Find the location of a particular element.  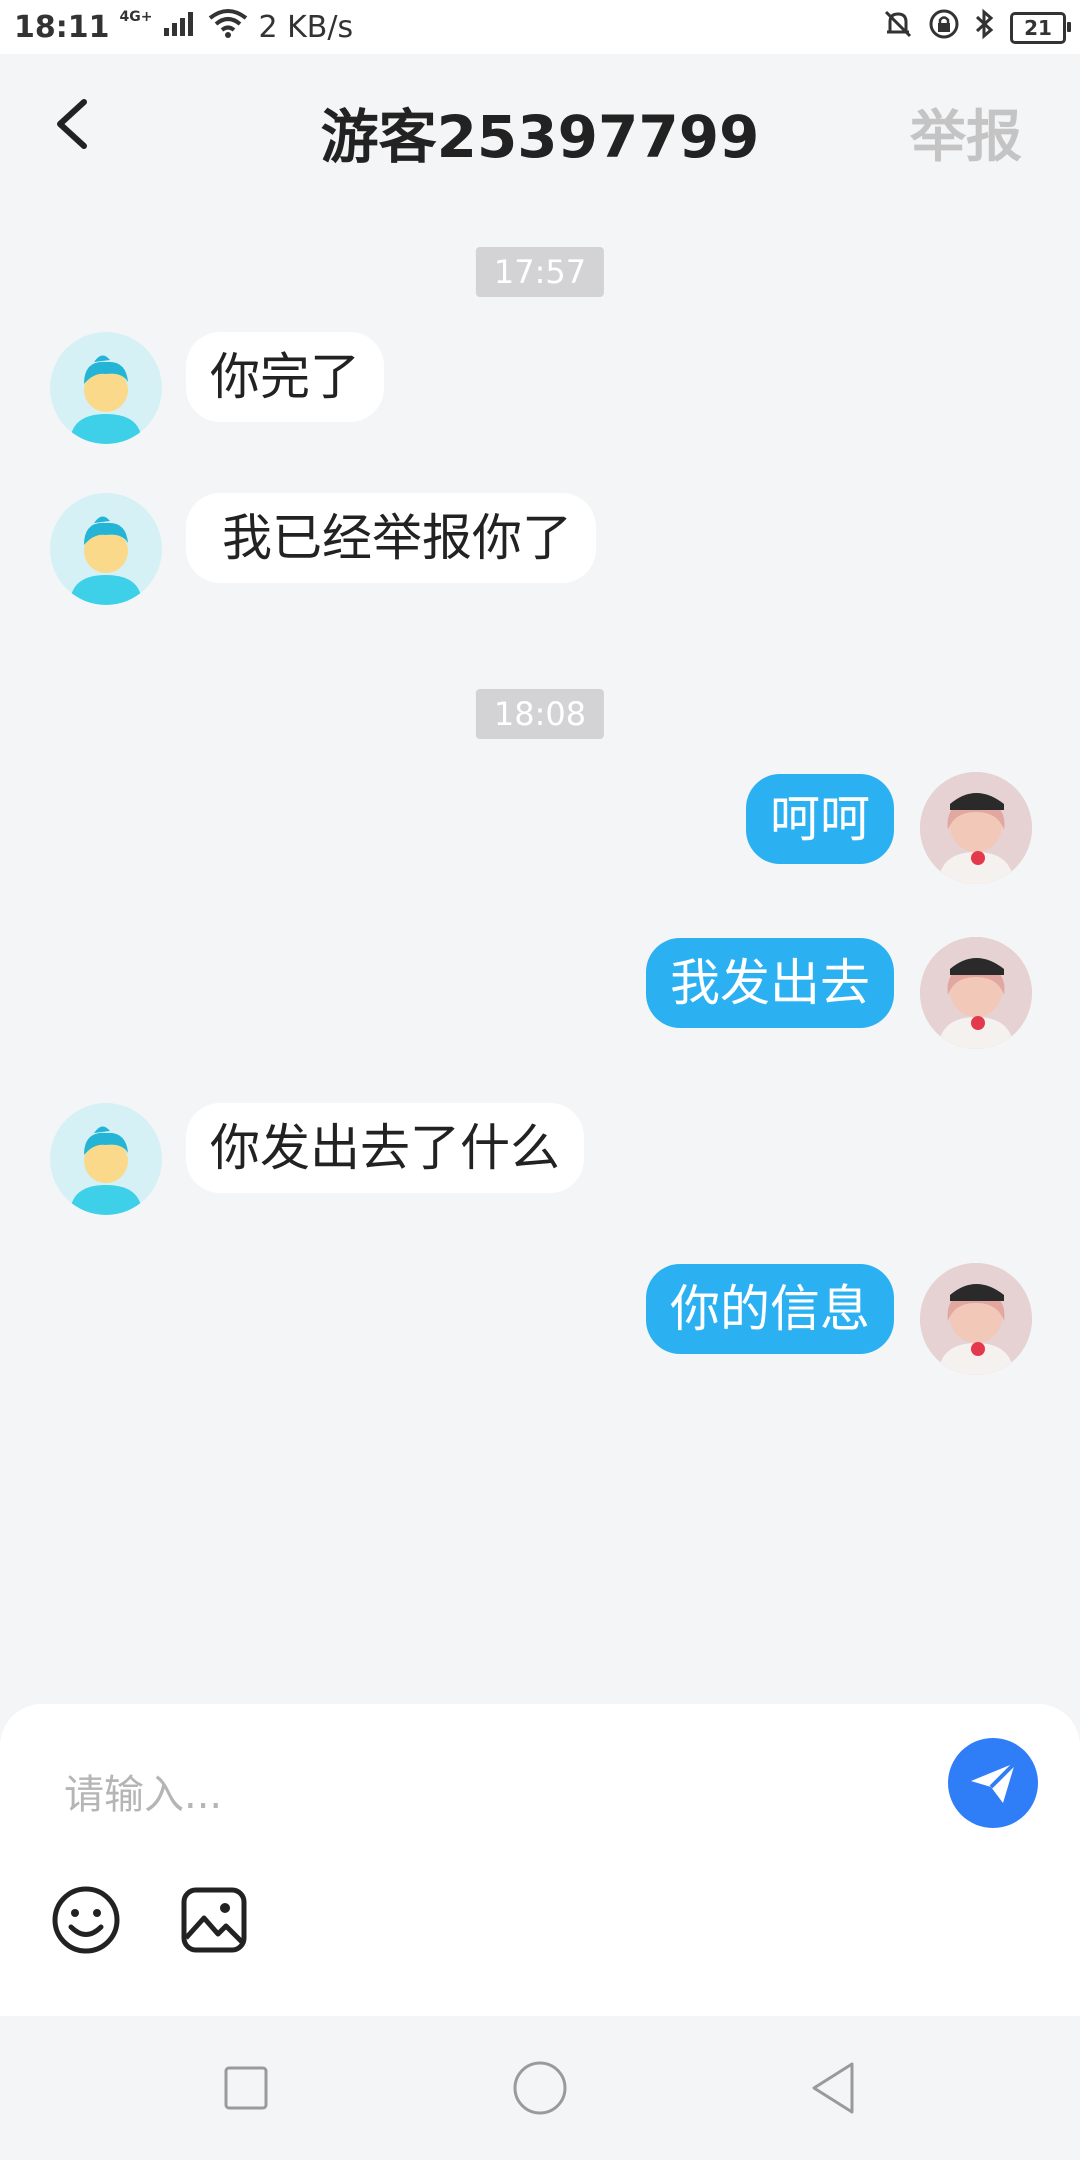

cellular-signal-icon is located at coordinates (180, 27).